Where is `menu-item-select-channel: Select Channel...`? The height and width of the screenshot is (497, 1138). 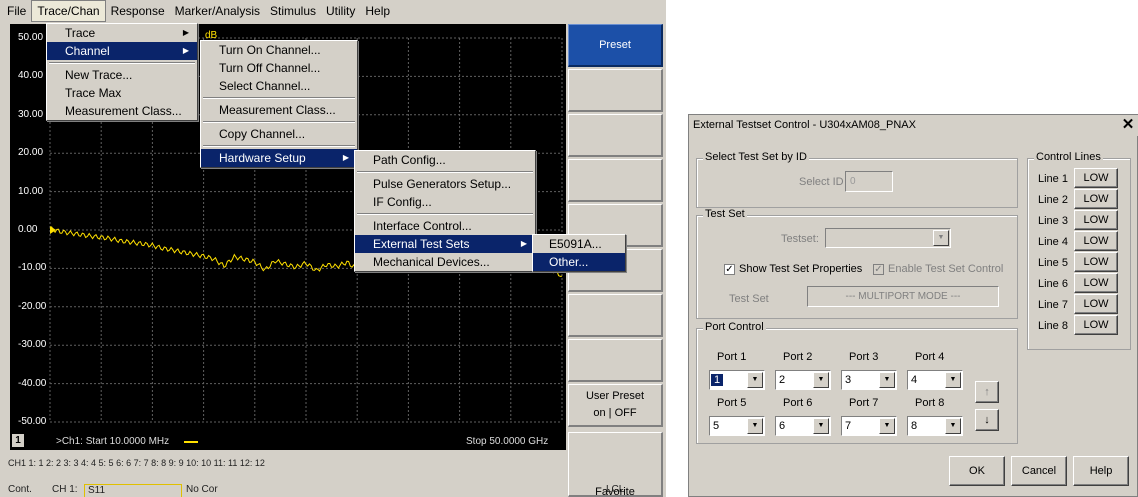
menu-item-select-channel: Select Channel... is located at coordinates (279, 86).